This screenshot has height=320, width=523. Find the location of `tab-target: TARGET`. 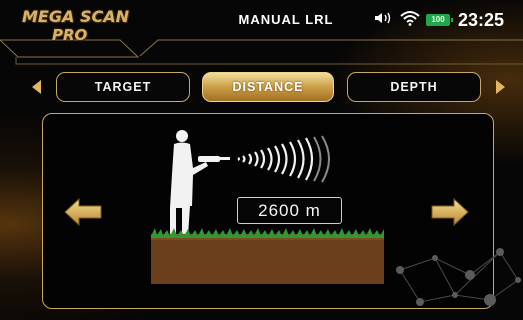

tab-target: TARGET is located at coordinates (123, 87).